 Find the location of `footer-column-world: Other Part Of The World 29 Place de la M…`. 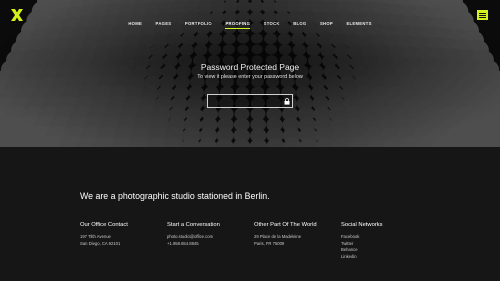

footer-column-world: Other Part Of The World 29 Place de la M… is located at coordinates (294, 234).